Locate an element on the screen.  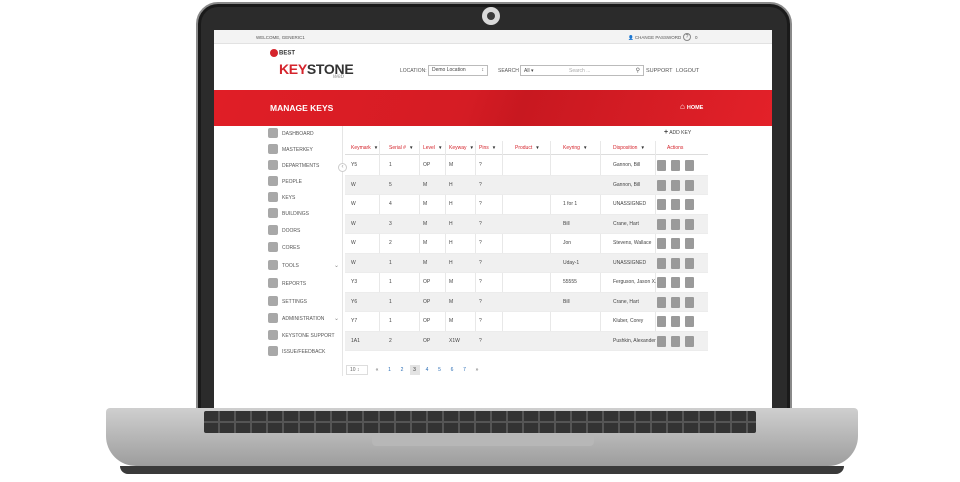
sidebar-item-cores: CORES is located at coordinates (303, 248).